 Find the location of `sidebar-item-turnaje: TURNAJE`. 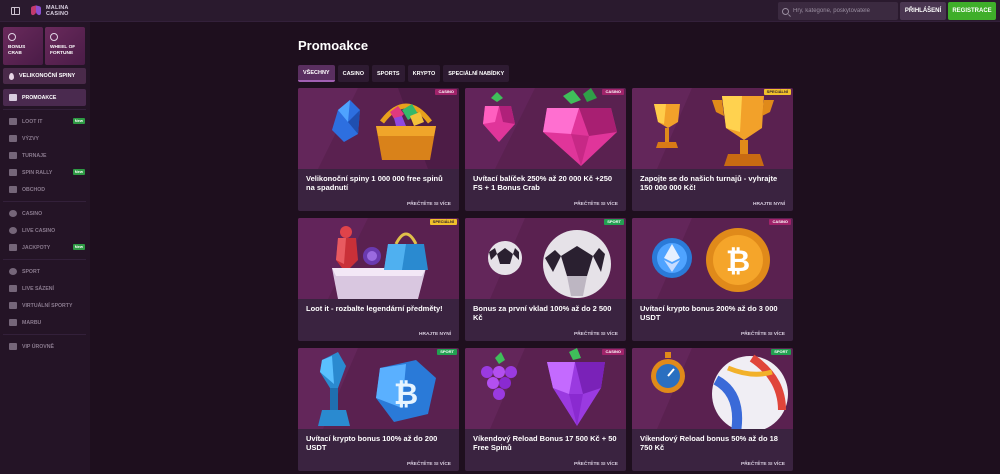

sidebar-item-turnaje: TURNAJE is located at coordinates (44, 155).